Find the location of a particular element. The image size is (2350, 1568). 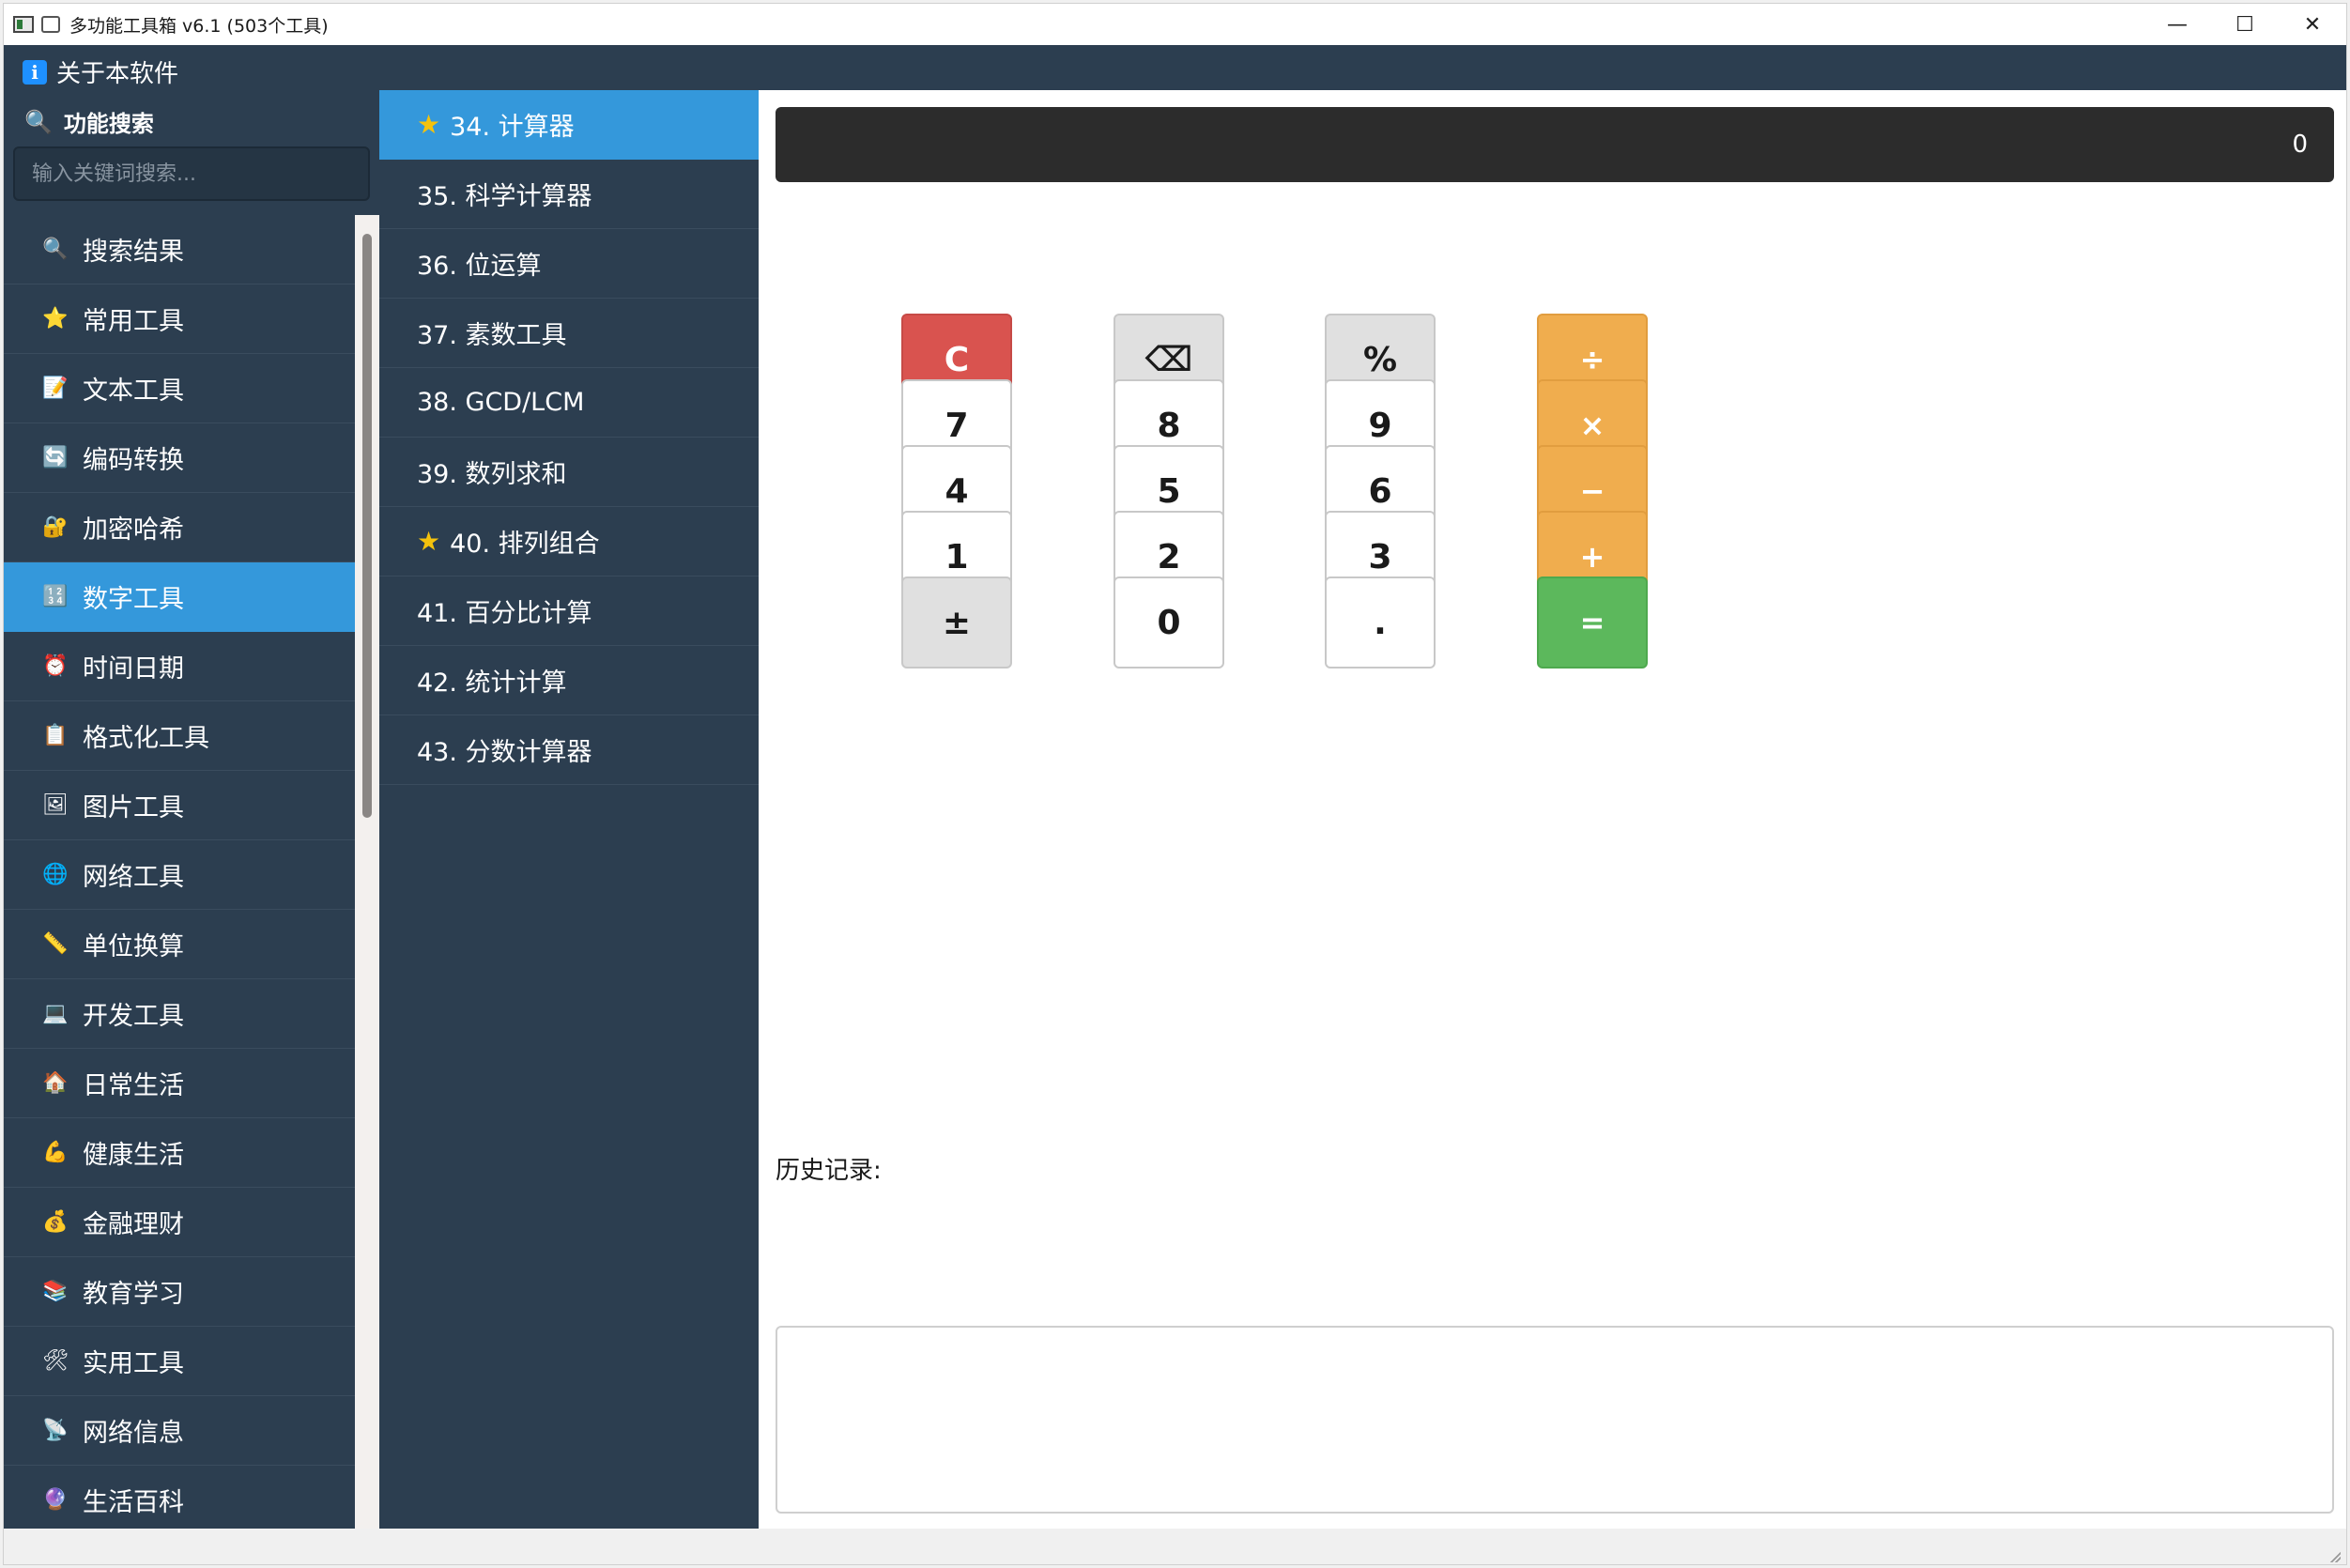

maximize-button: ☐ is located at coordinates (2245, 25).